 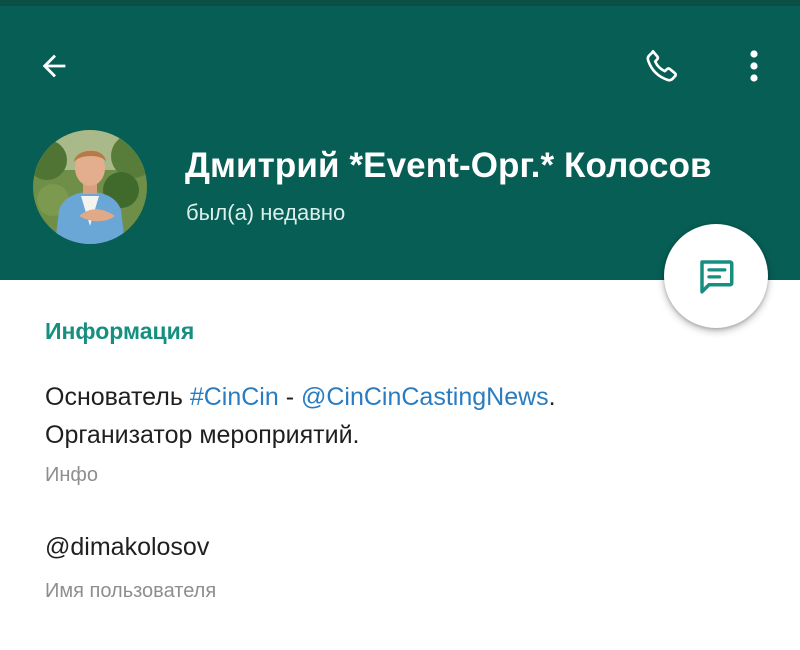 I want to click on username-value: @dimakolosov, so click(x=127, y=547).